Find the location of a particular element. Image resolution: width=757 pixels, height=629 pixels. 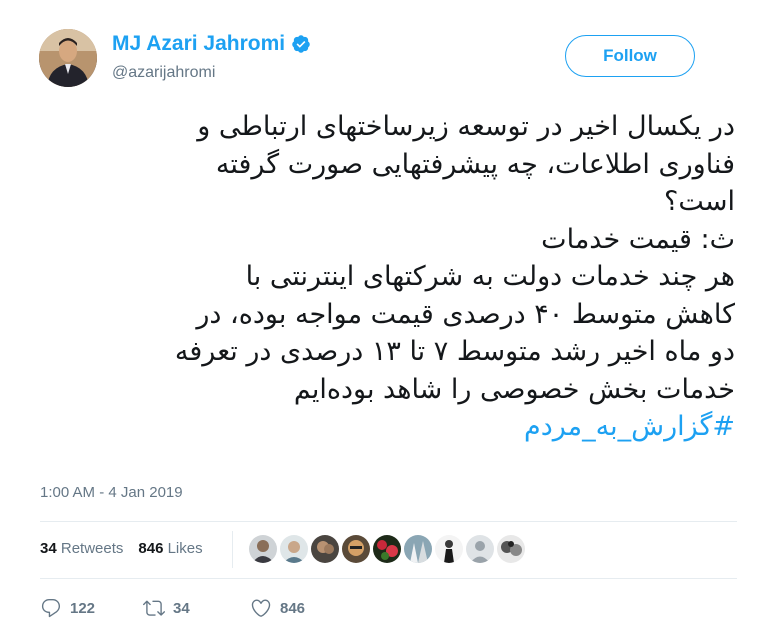

profile-avatar is located at coordinates (68, 58).